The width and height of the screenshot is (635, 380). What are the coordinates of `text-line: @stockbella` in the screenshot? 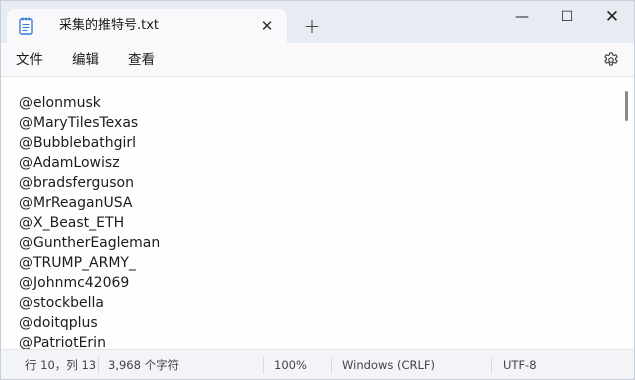 It's located at (89, 303).